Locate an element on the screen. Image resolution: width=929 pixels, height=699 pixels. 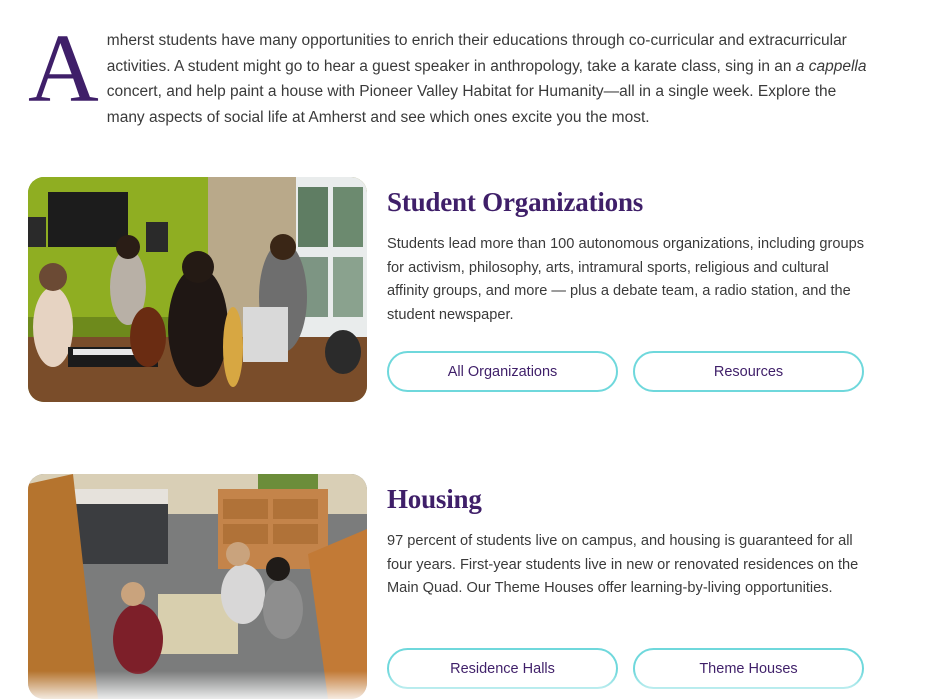
residence-halls-button: Residence Halls is located at coordinates (502, 668).